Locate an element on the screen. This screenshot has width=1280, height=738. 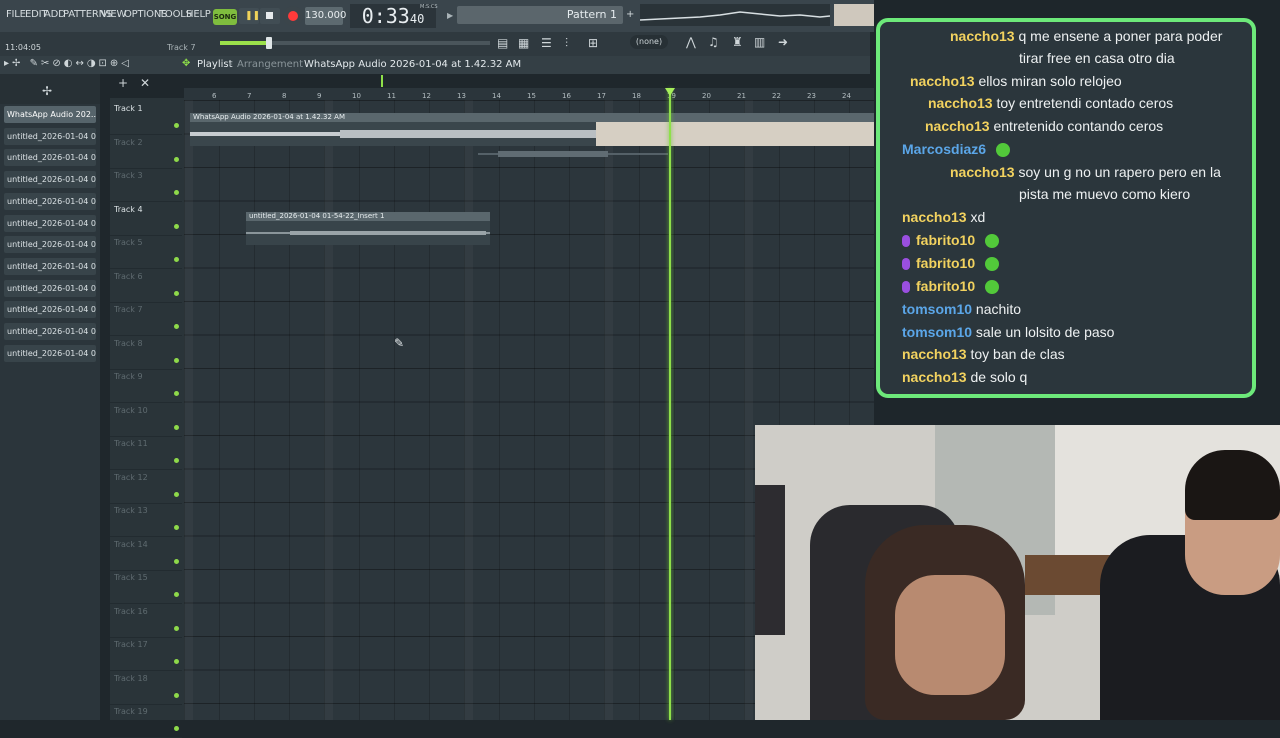
channel-rack-icon: ⊞ is located at coordinates (593, 43).